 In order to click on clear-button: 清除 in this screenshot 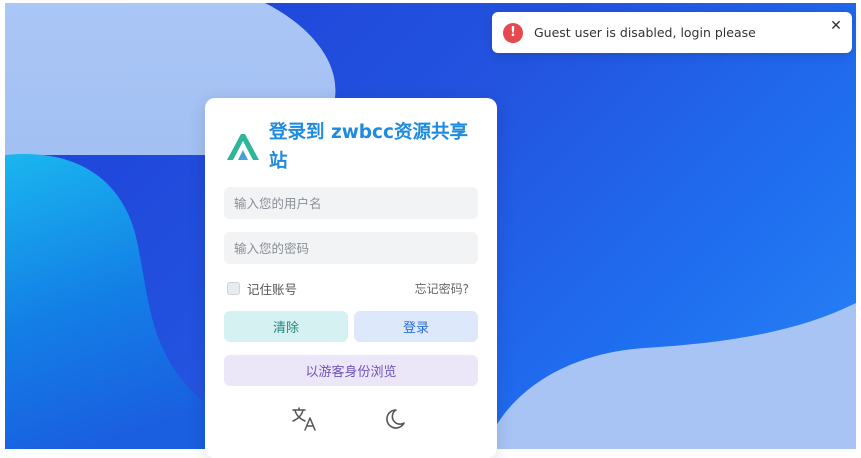, I will do `click(286, 326)`.